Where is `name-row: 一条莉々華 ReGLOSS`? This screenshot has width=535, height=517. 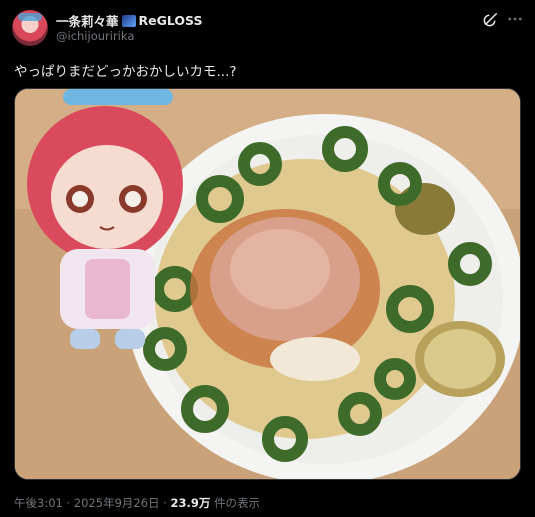 name-row: 一条莉々華 ReGLOSS is located at coordinates (129, 20).